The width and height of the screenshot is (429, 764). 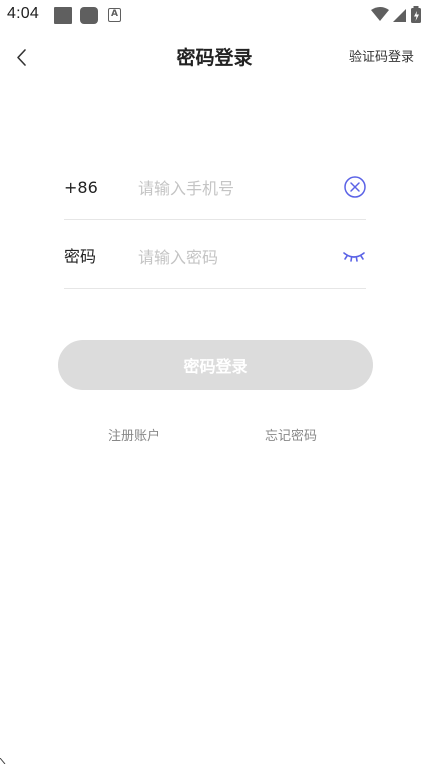 I want to click on password-login-button: 密码登录, so click(x=215, y=365).